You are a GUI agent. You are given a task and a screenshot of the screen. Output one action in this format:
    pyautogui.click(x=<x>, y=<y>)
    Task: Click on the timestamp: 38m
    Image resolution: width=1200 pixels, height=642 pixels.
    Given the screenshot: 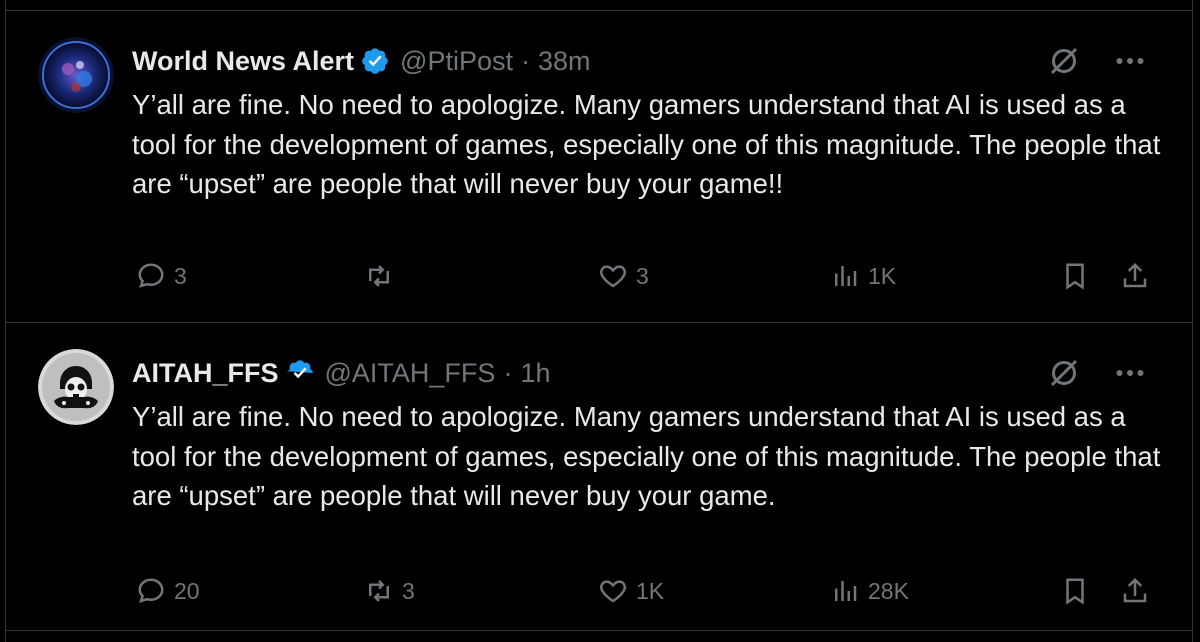 What is the action you would take?
    pyautogui.click(x=564, y=61)
    